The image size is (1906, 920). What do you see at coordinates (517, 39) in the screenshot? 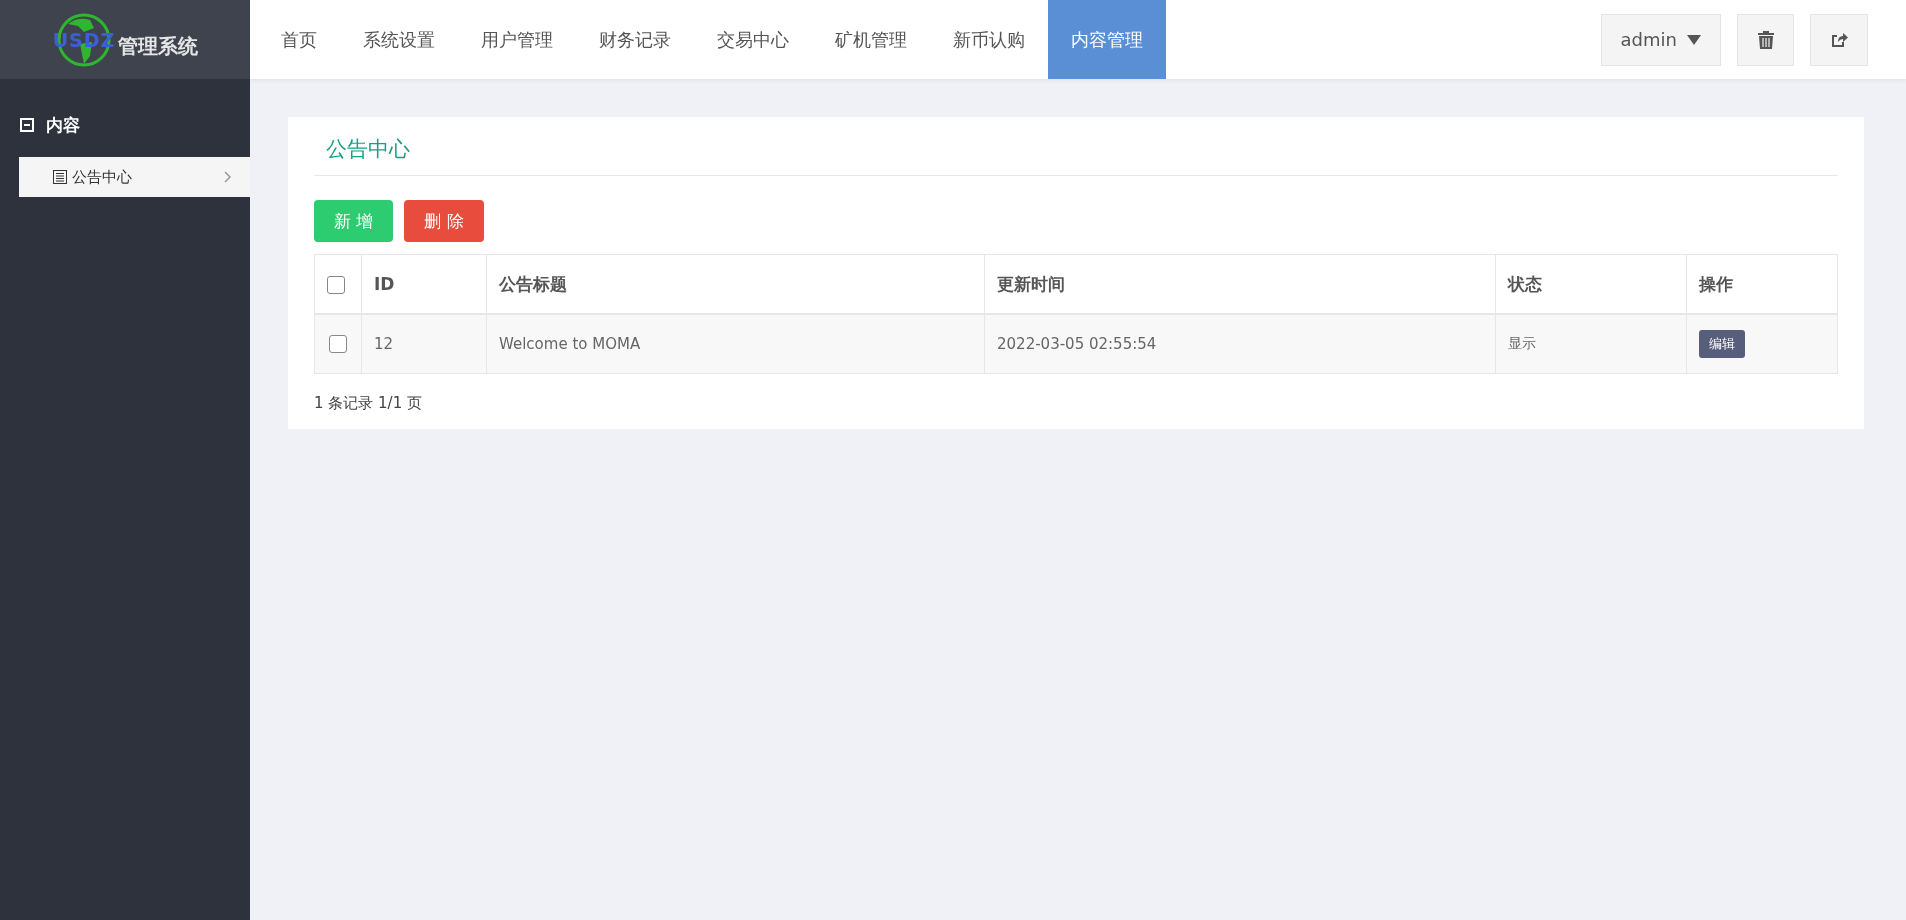
I see `nav-tab: 用户管理` at bounding box center [517, 39].